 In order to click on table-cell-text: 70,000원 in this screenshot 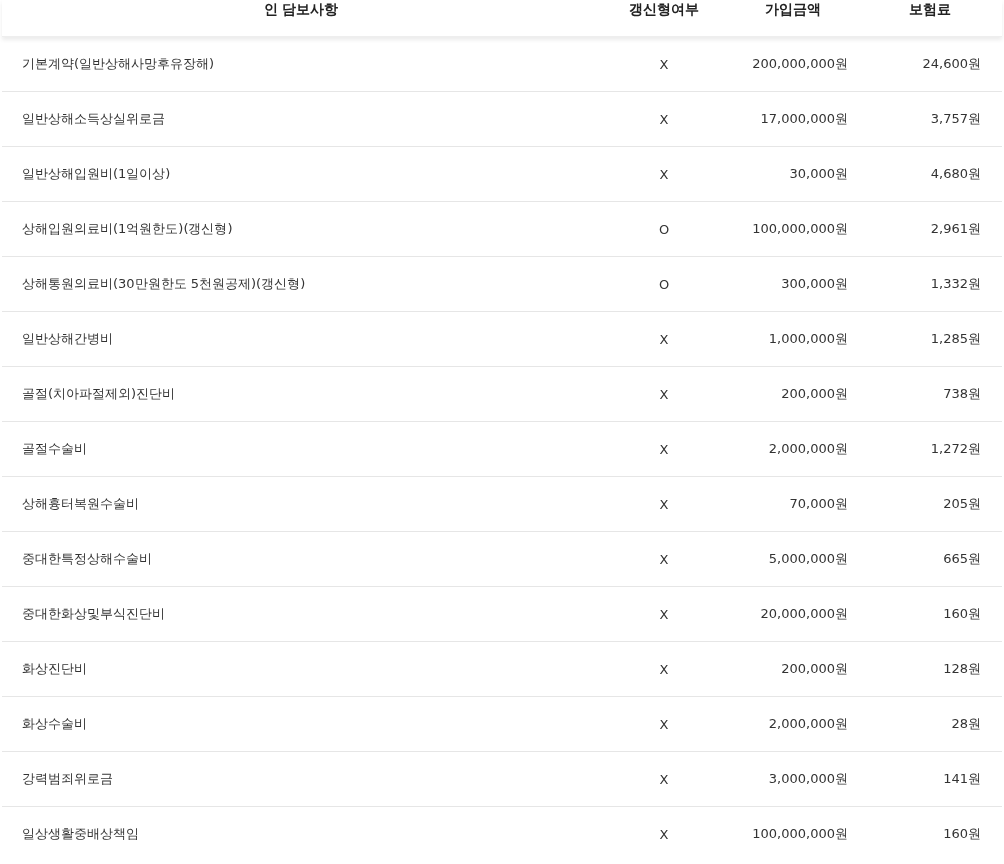, I will do `click(819, 504)`.